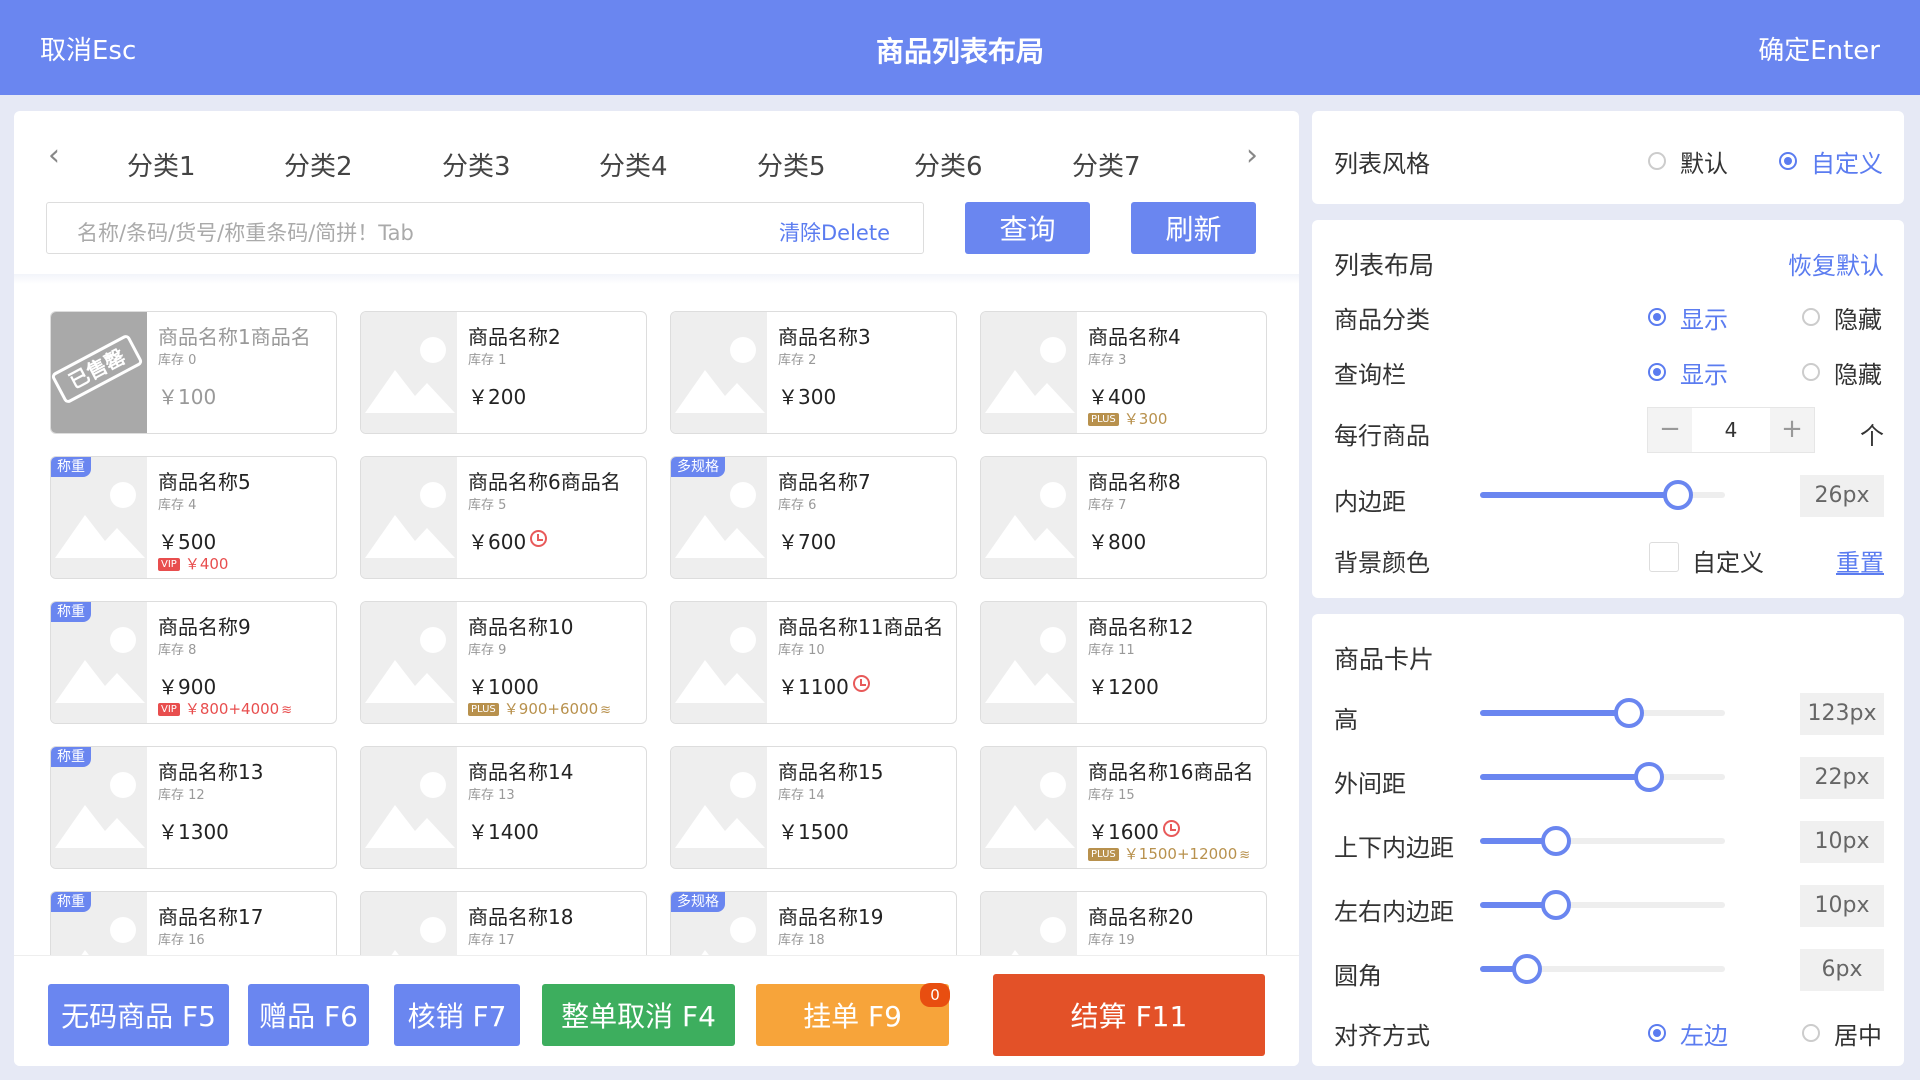  Describe the element at coordinates (1134, 830) in the screenshot. I see `product-price: ￥1600` at that location.